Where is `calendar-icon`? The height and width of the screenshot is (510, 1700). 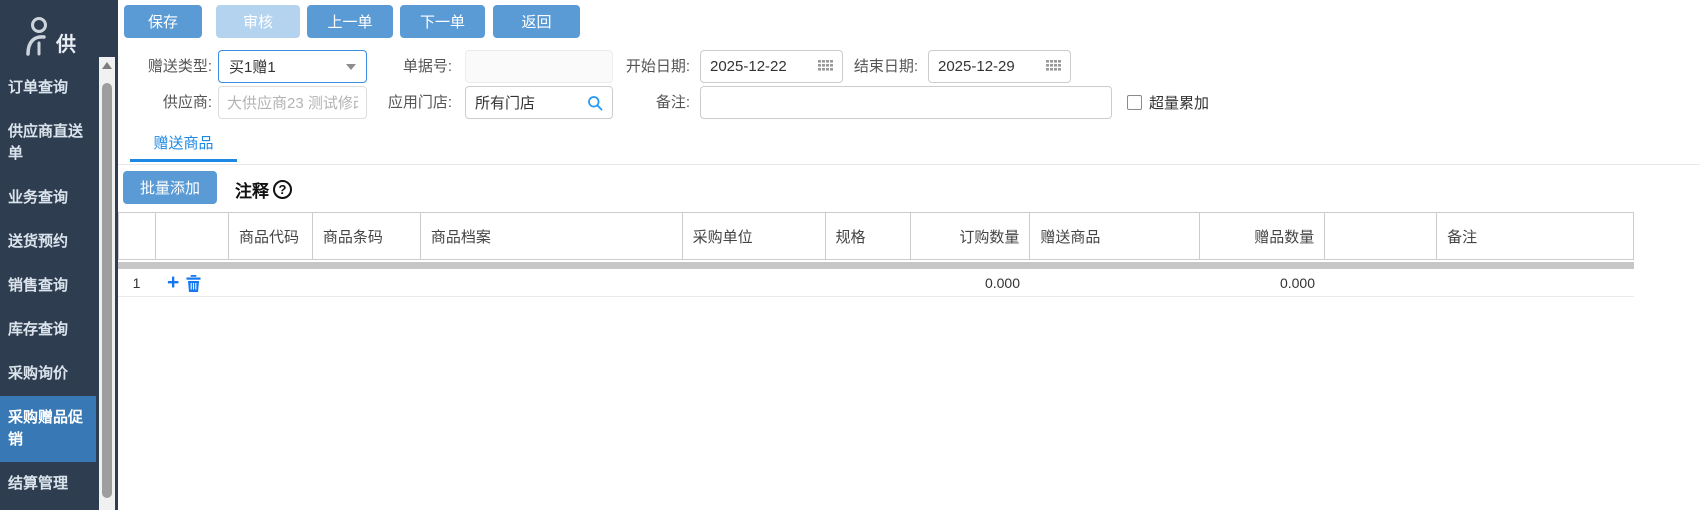 calendar-icon is located at coordinates (1053, 66).